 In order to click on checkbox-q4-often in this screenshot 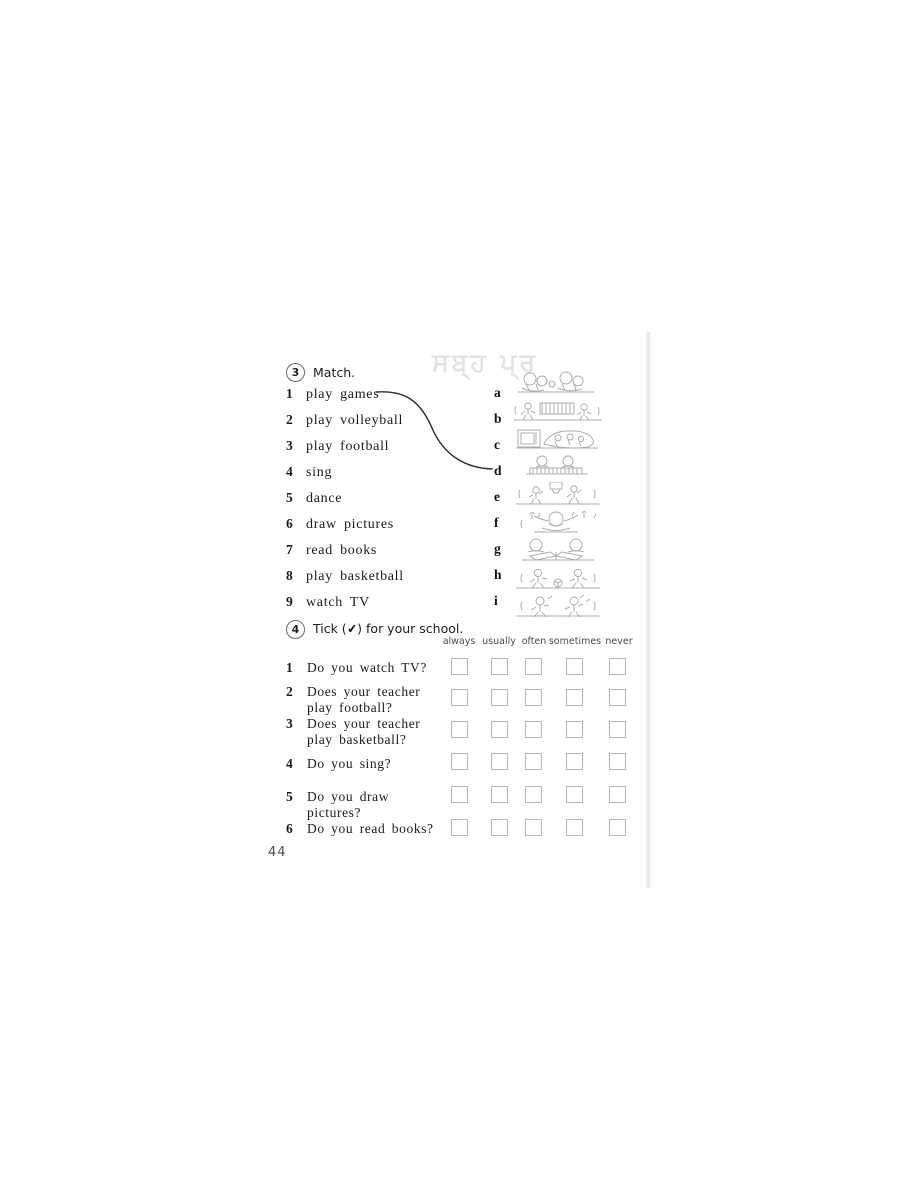, I will do `click(533, 761)`.